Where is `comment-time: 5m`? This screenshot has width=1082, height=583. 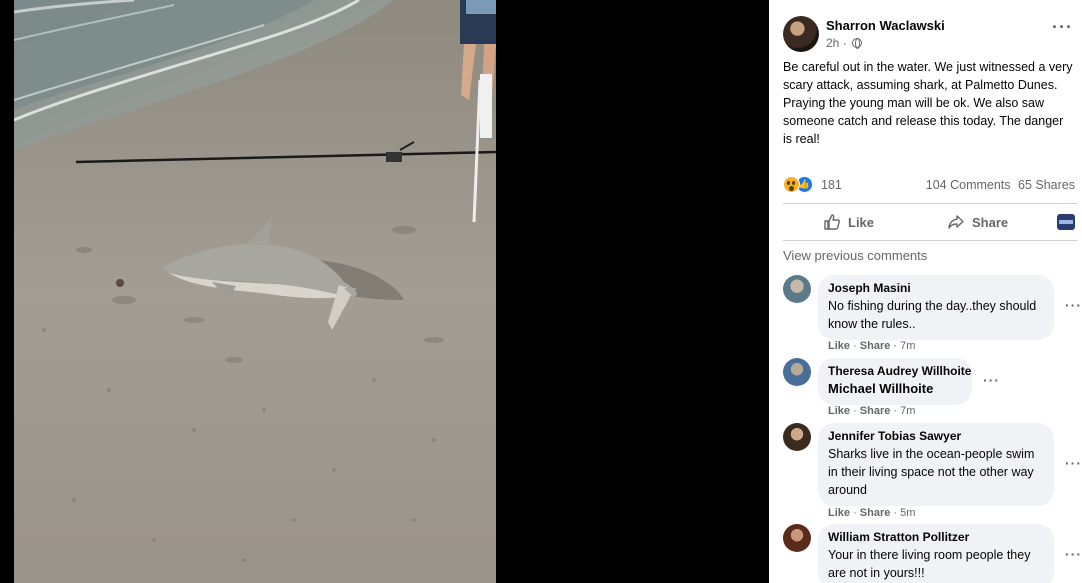
comment-time: 5m is located at coordinates (907, 513).